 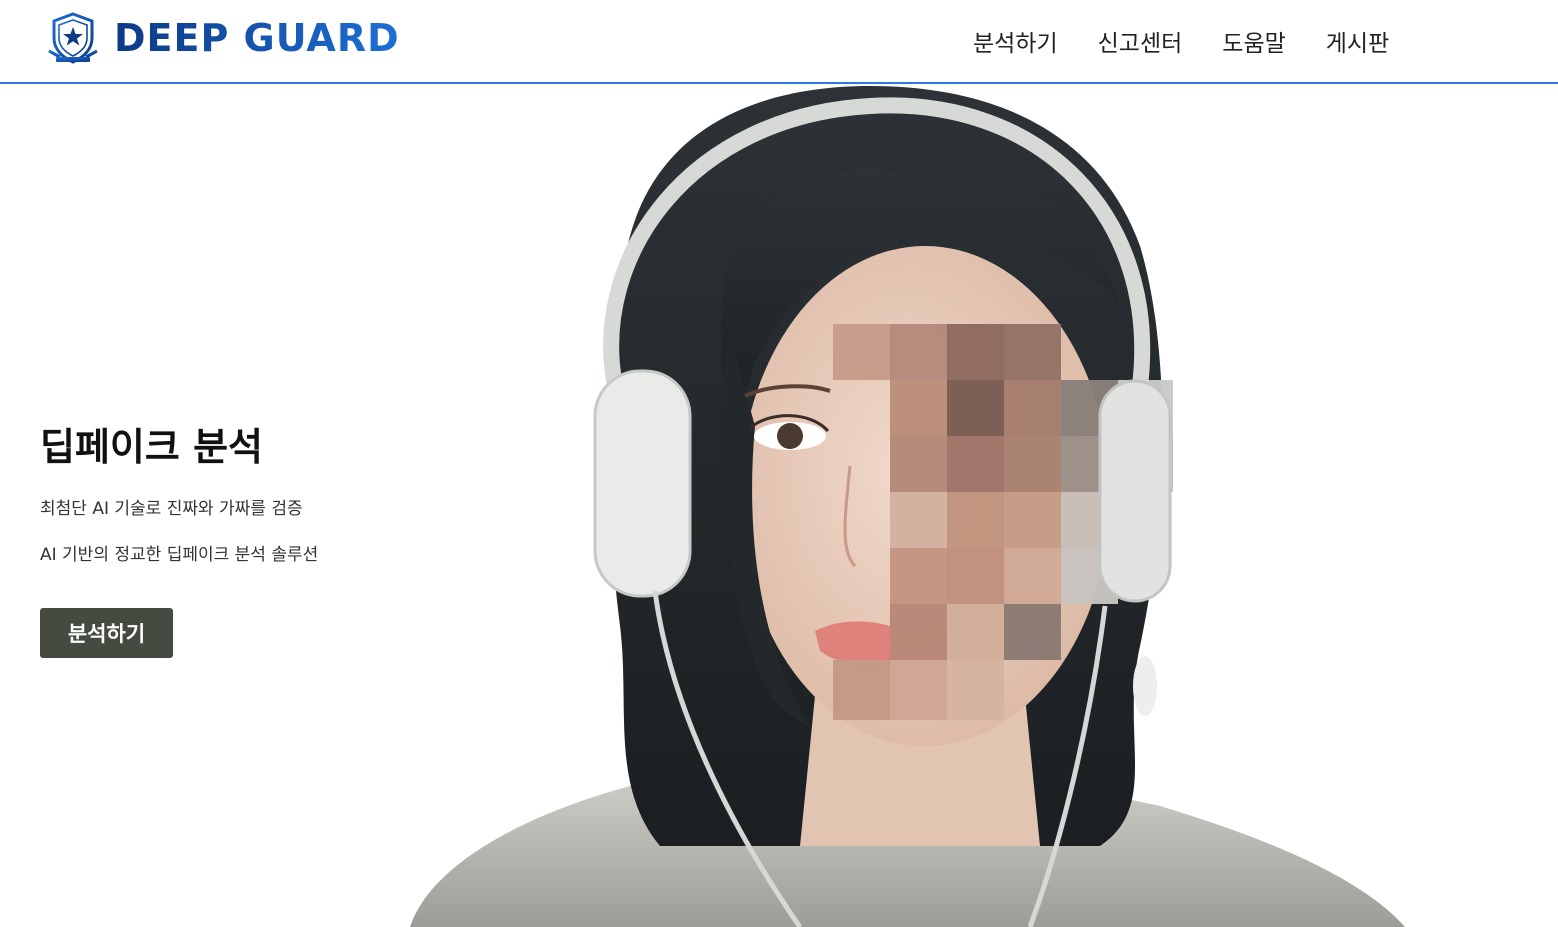 I want to click on logo-text: DEEP GUARD, so click(x=257, y=38).